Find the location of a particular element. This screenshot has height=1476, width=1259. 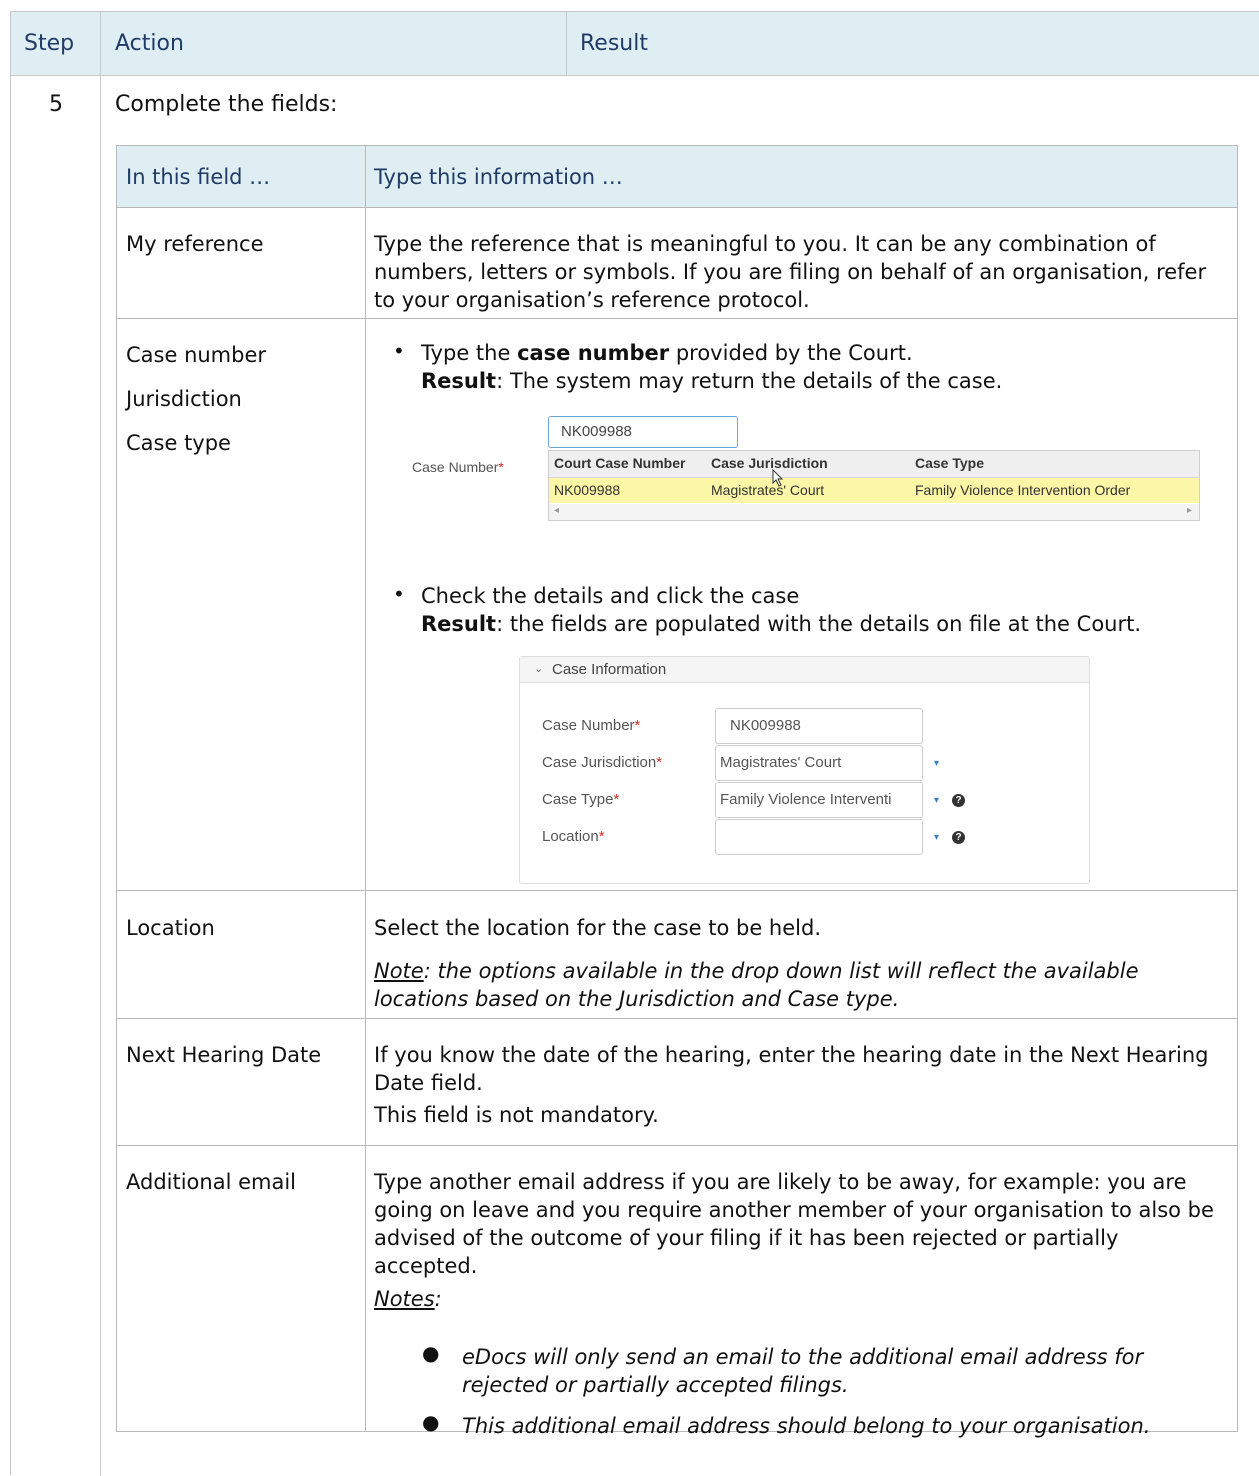

notes-colon: : is located at coordinates (438, 1299).